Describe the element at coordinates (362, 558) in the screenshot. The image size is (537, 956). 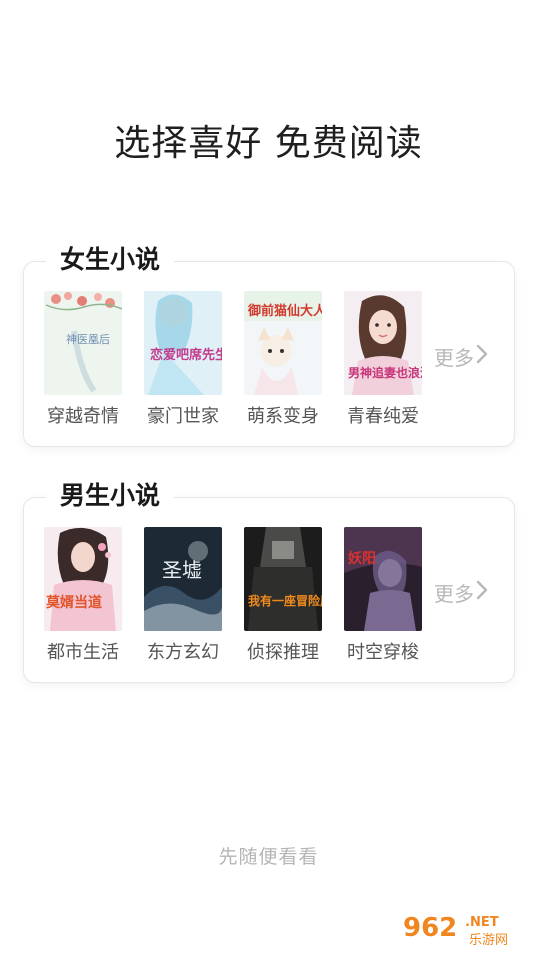
I see `cover-title-text: 妖阳` at that location.